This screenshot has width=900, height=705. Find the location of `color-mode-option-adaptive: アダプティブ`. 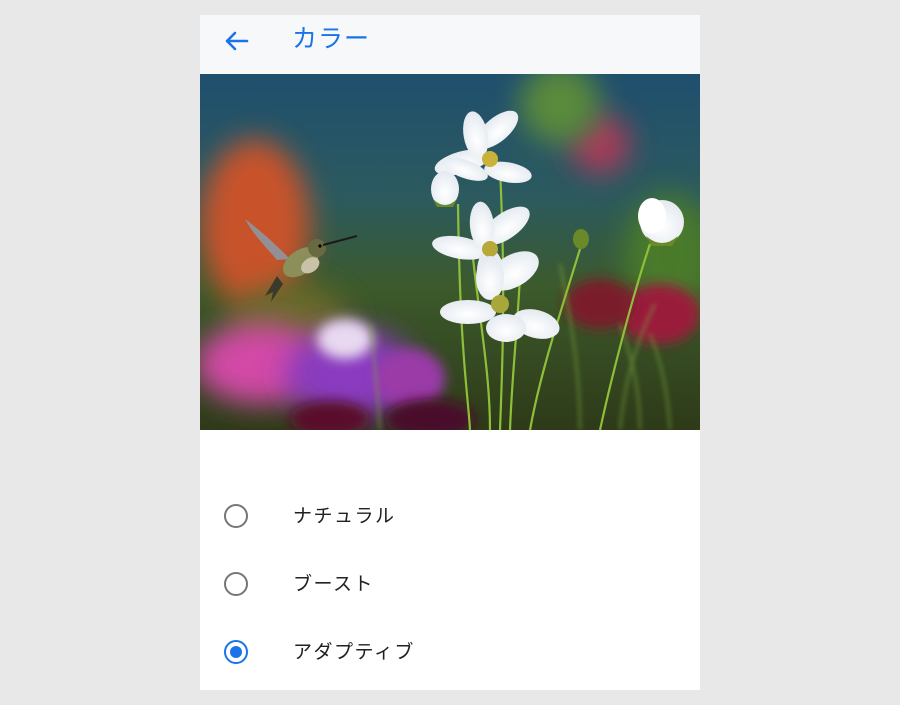

color-mode-option-adaptive: アダプティブ is located at coordinates (450, 652).